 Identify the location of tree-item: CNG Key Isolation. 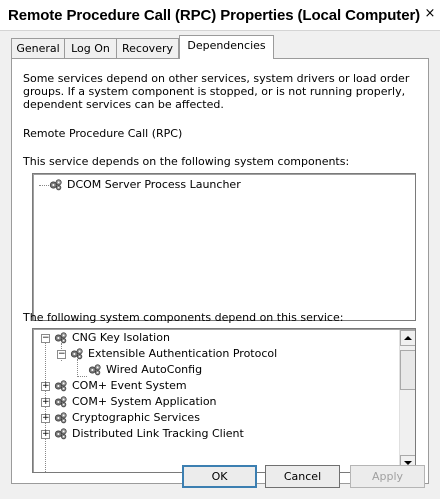
(111, 338).